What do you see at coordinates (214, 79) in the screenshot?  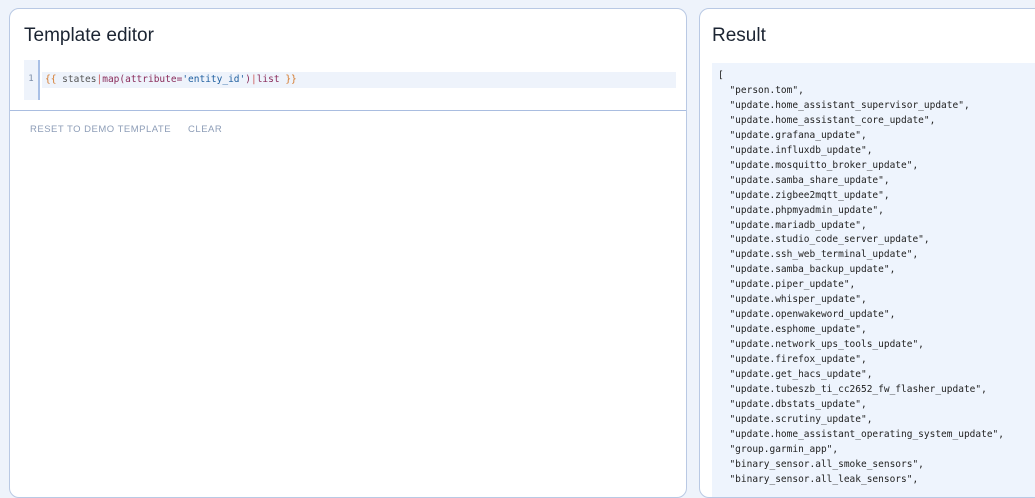 I see `token-string: 'entity_id'` at bounding box center [214, 79].